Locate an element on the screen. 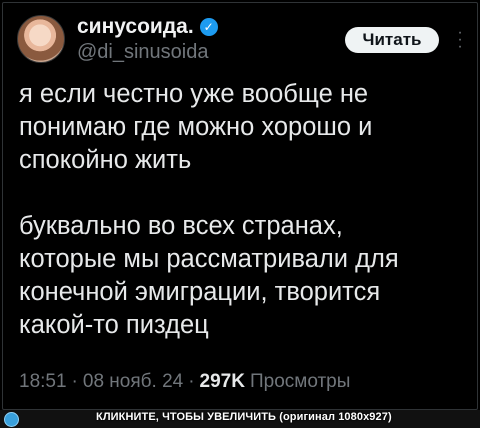 The image size is (480, 428). follow-button: Читать is located at coordinates (392, 40).